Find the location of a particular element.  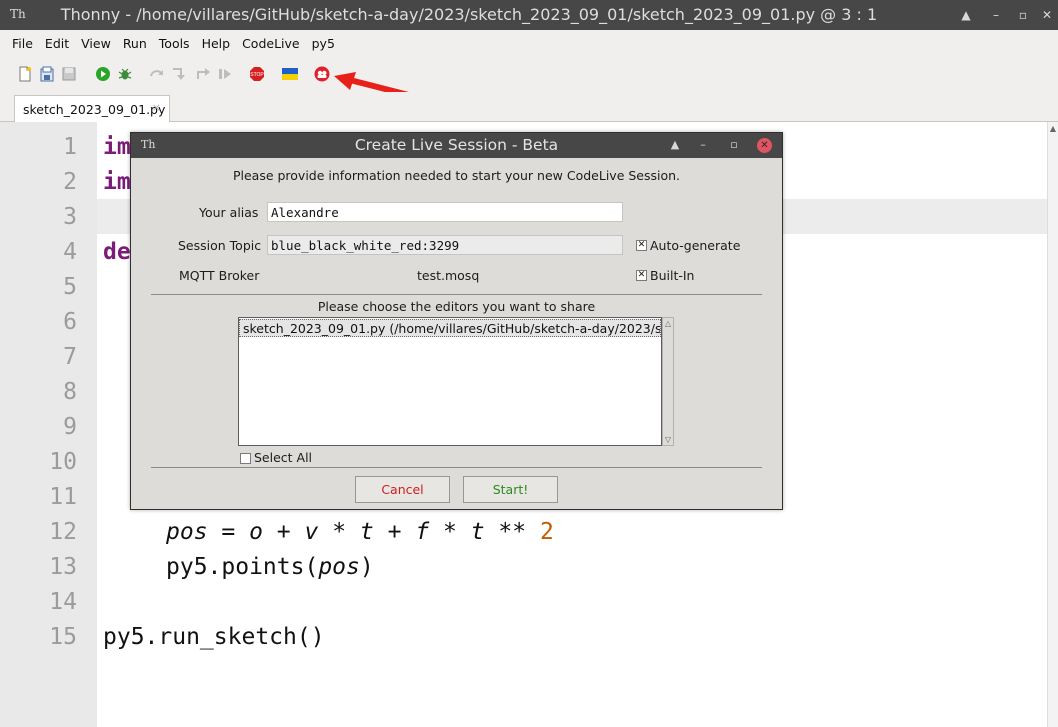

stop-icon: STOP is located at coordinates (257, 74).